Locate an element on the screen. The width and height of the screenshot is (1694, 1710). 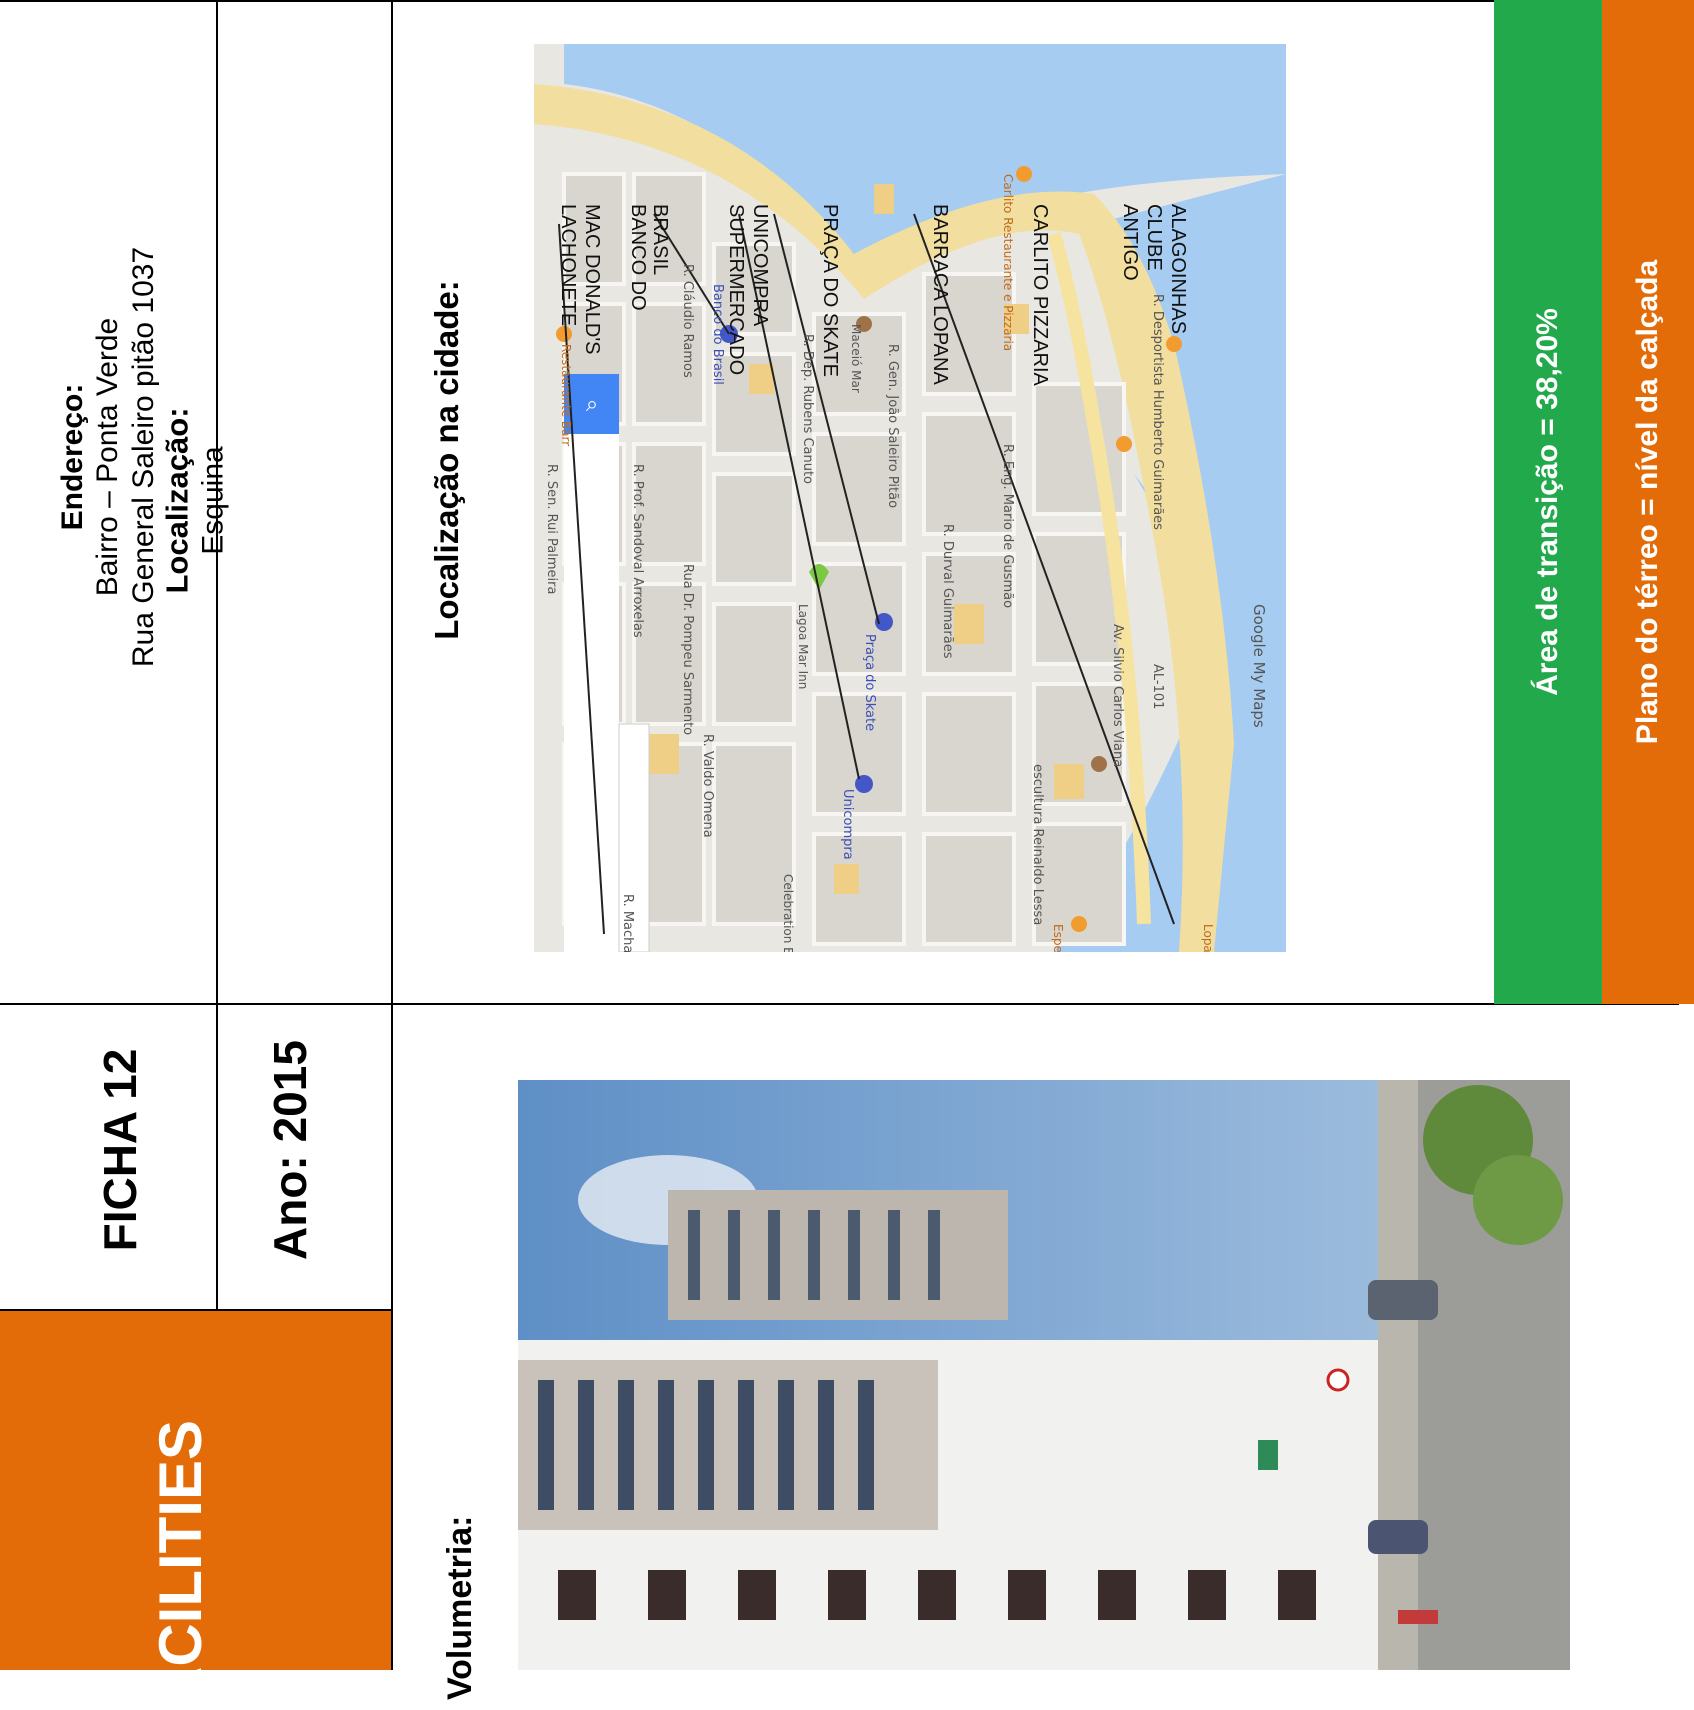
ano-title: Ano: 2015 is located at coordinates (290, 1150).